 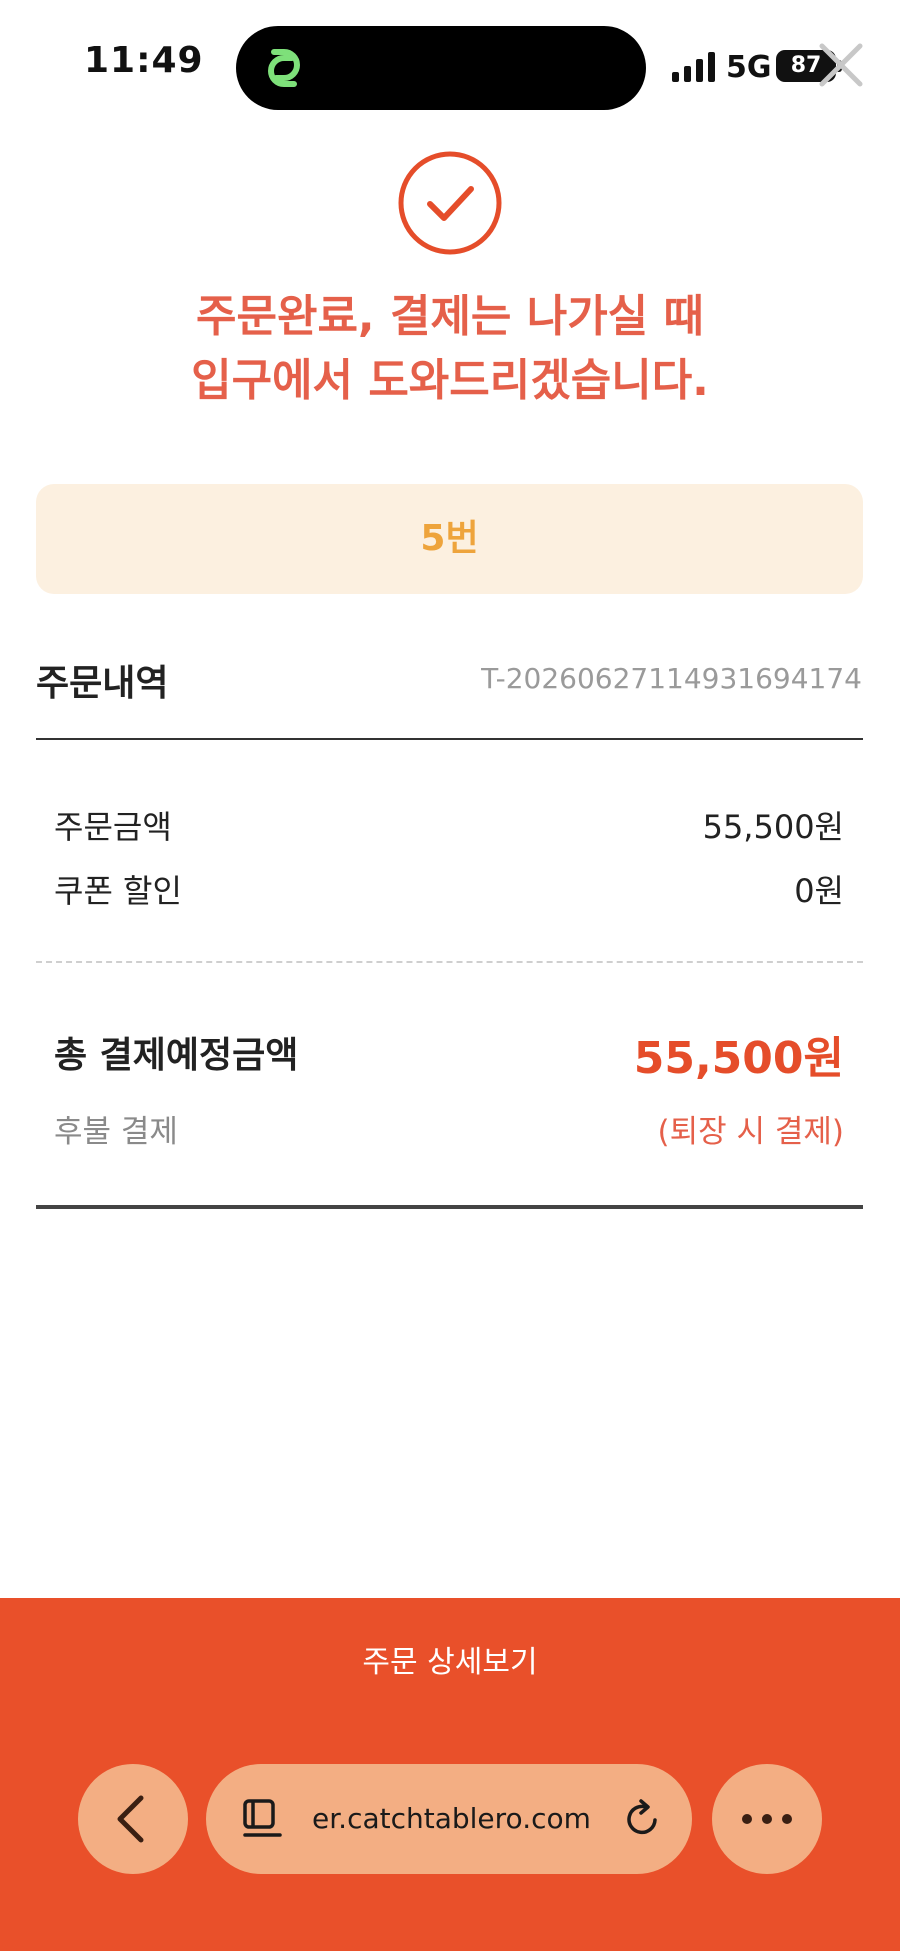 I want to click on signal-icon, so click(x=693, y=67).